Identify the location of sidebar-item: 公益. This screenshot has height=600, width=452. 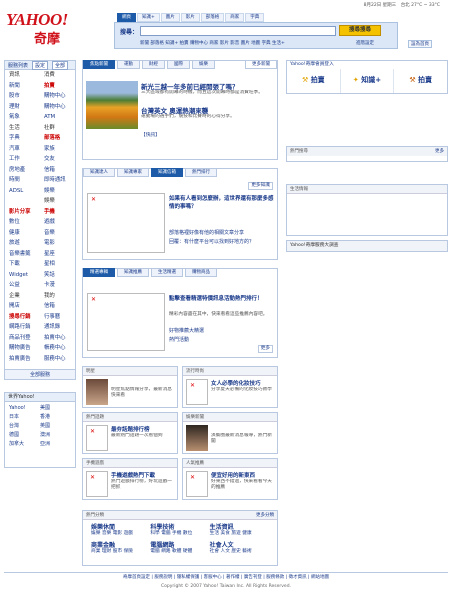
(22, 285).